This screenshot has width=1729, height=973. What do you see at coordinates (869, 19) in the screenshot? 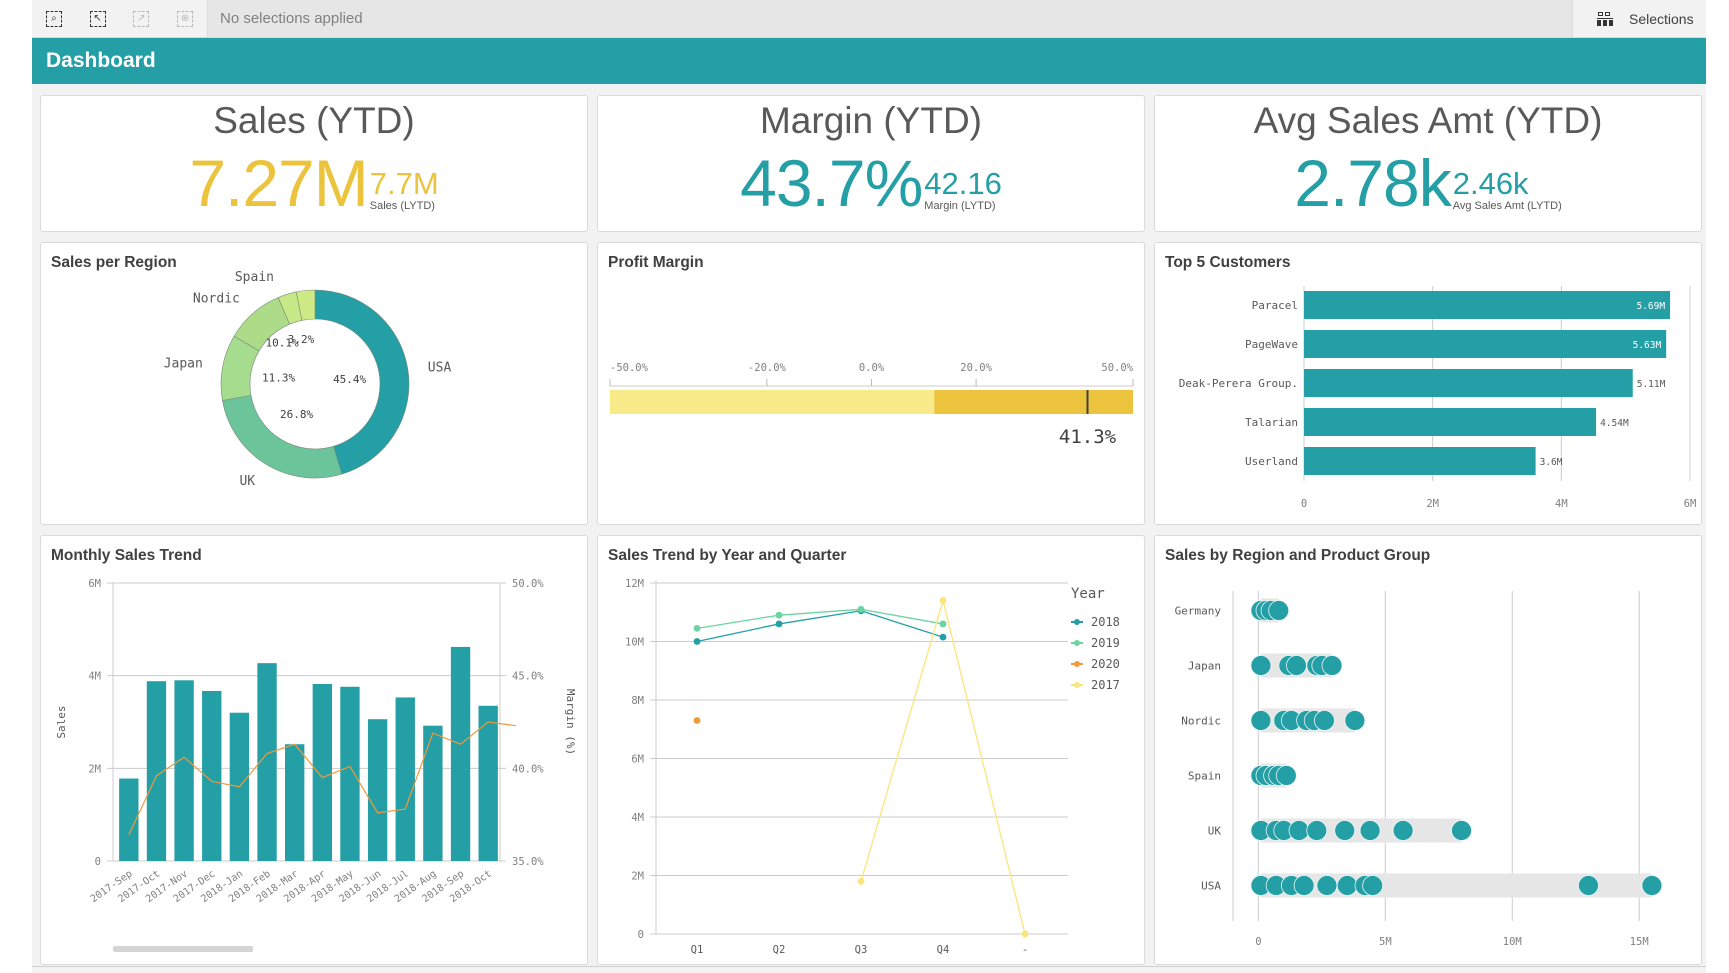
I see `selection-toolbar: ⌕ ↖ ↗ ⊗ No selections applied Selections` at bounding box center [869, 19].